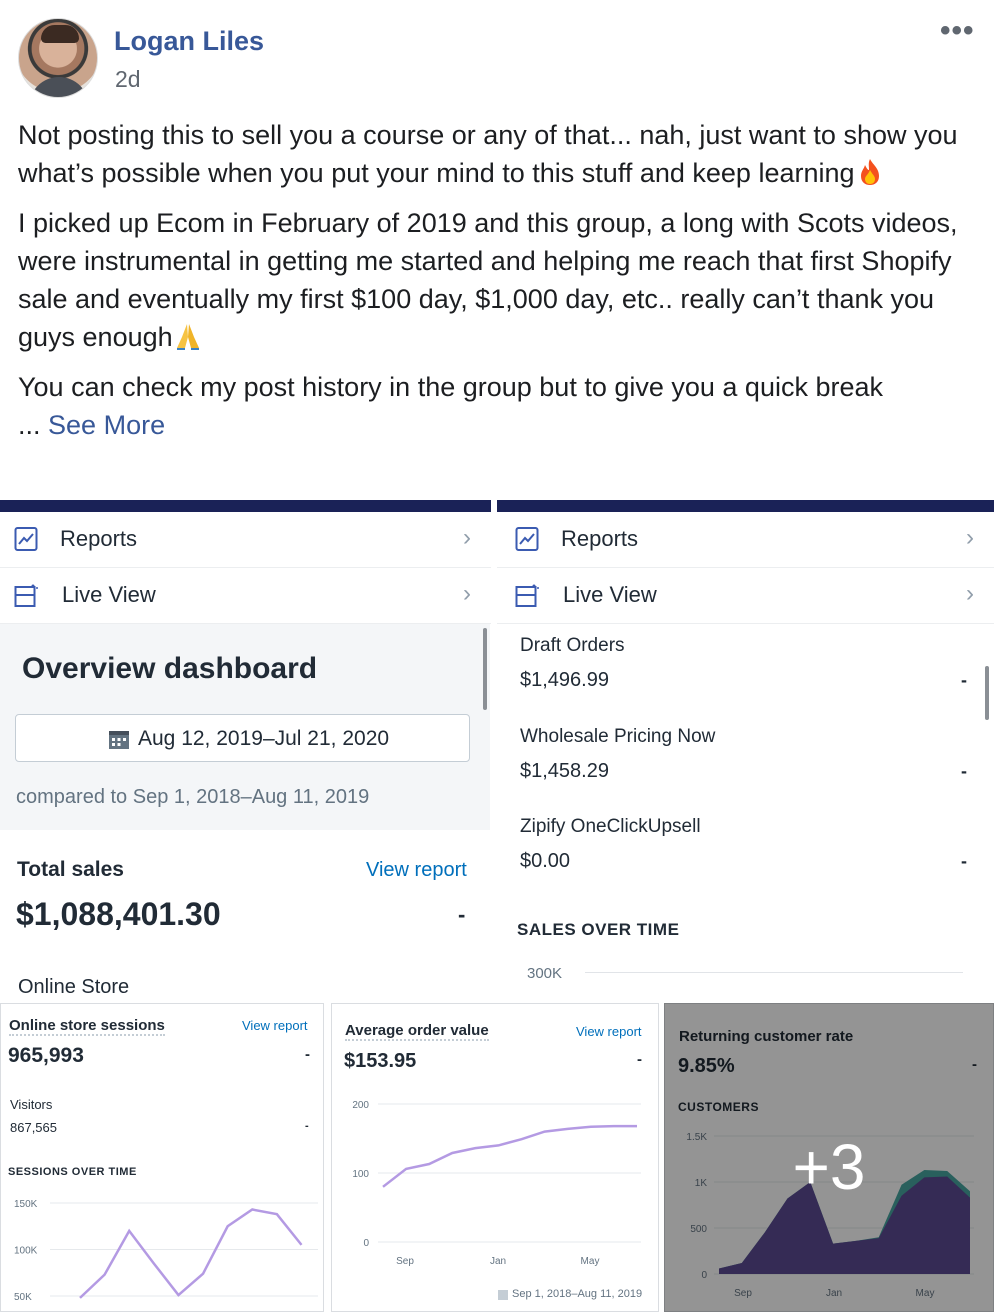 Image resolution: width=1002 pixels, height=1312 pixels. What do you see at coordinates (509, 1156) in the screenshot?
I see `aov-line` at bounding box center [509, 1156].